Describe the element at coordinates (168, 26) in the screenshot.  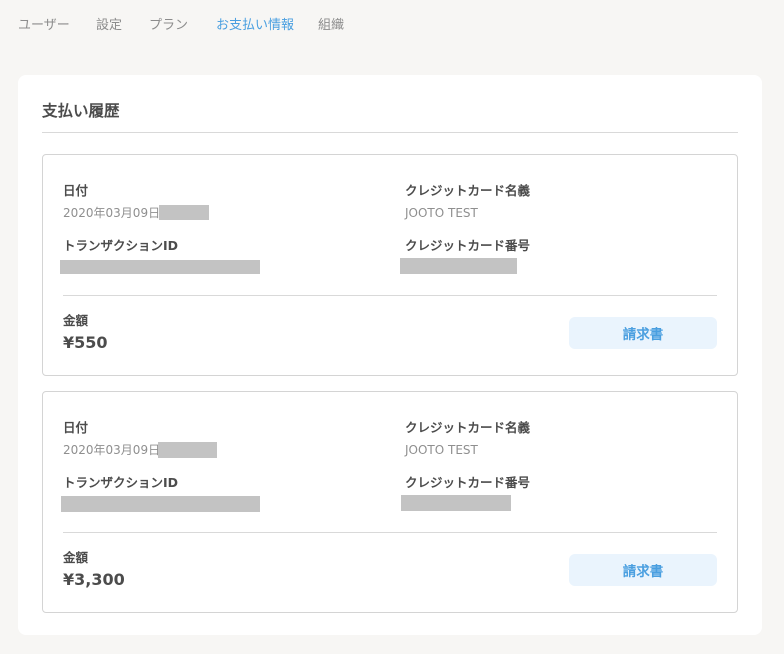
I see `tab-plan: プラン` at that location.